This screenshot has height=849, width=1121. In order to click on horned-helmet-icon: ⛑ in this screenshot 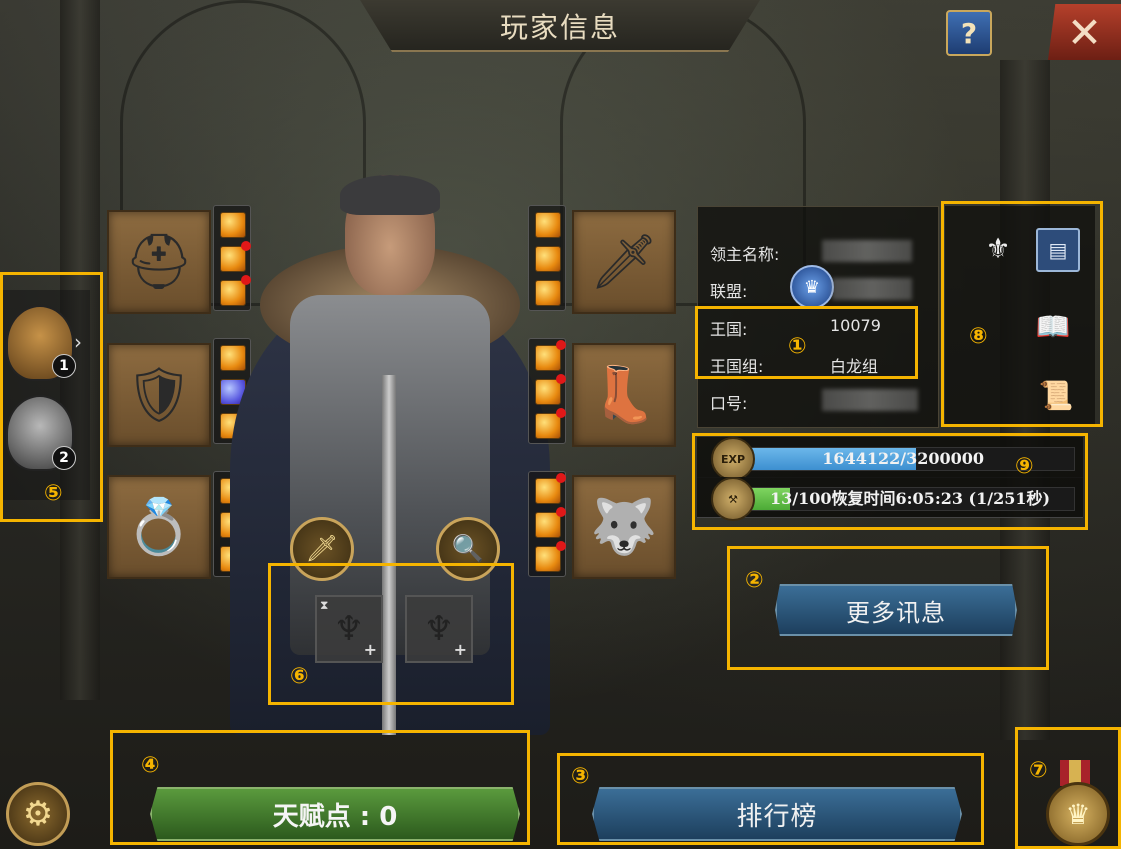, I will do `click(159, 261)`.